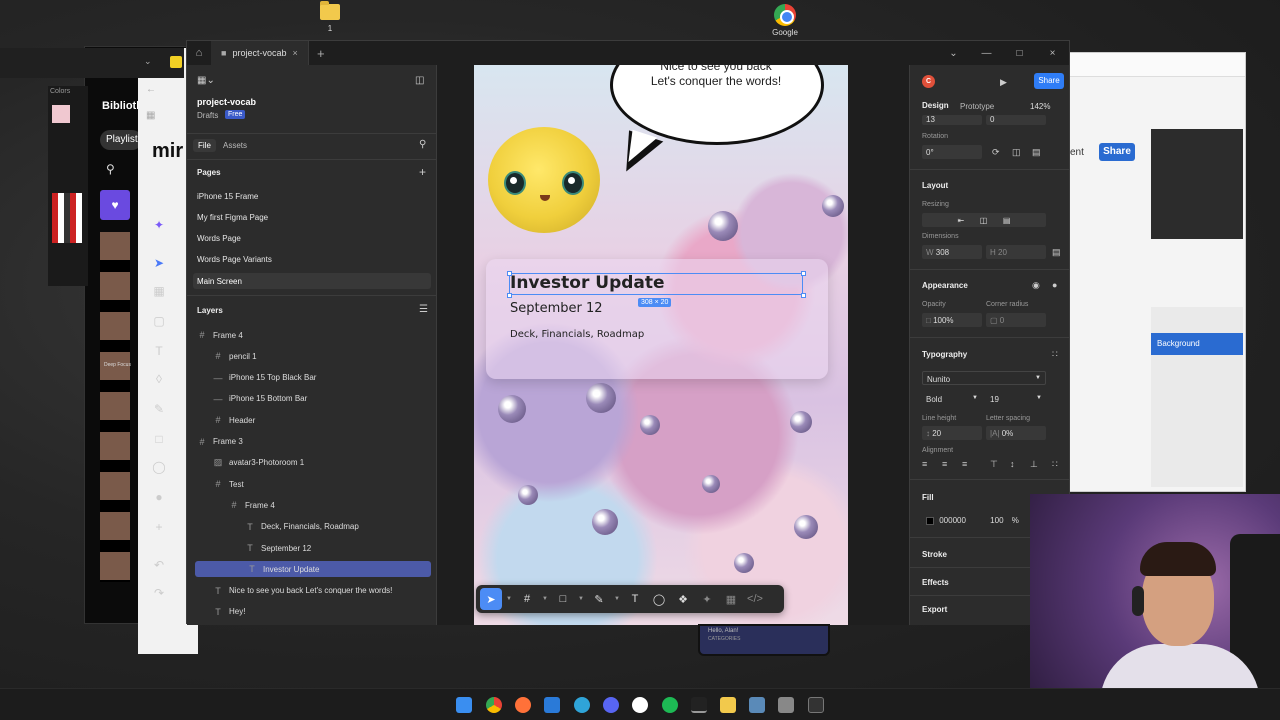 This screenshot has width=1280, height=720. Describe the element at coordinates (464, 705) in the screenshot. I see `start-icon` at that location.